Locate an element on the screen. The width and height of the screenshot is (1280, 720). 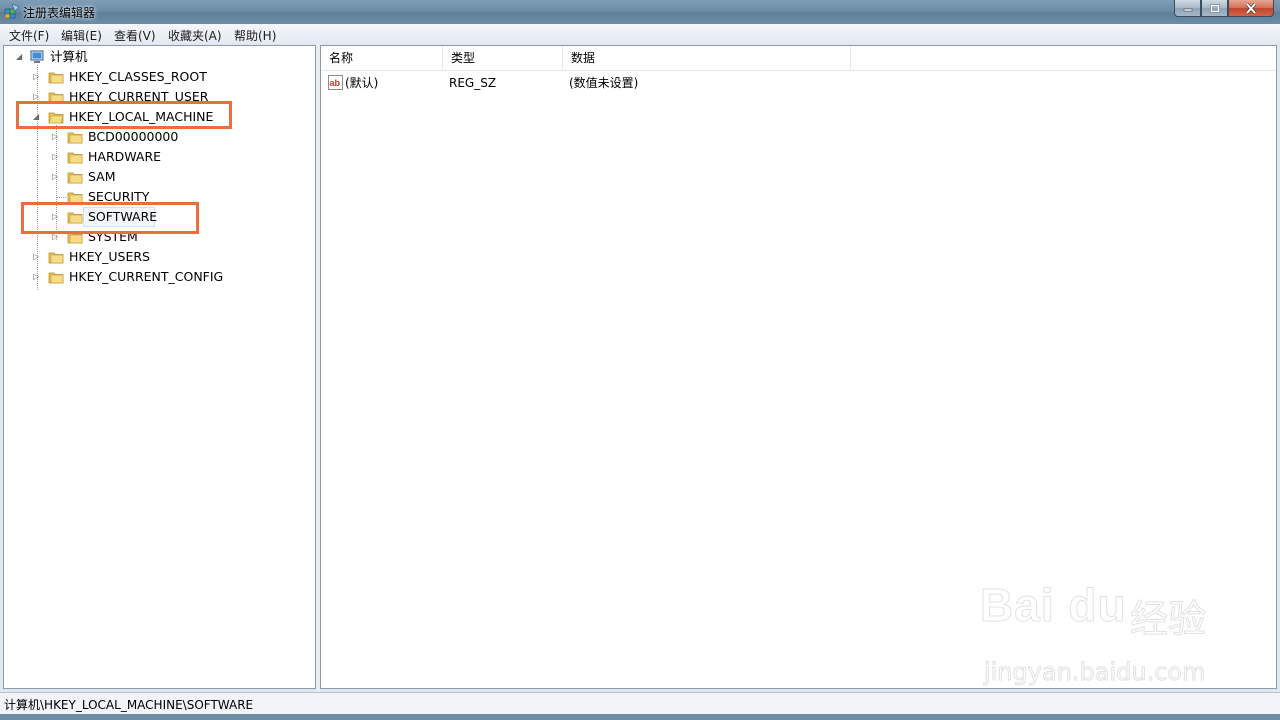
tree-item-hkey-users: ▷ HKEY_USERS is located at coordinates (132, 257).